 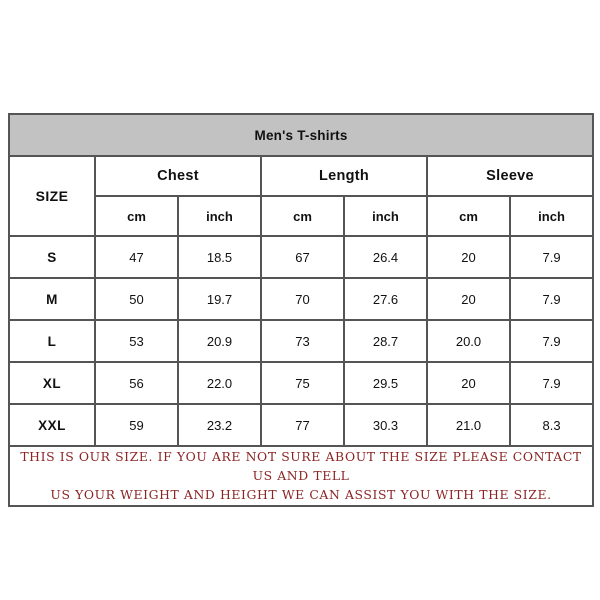 I want to click on table-row: S 47 18.5 67 26.4 20 7.9, so click(x=301, y=257).